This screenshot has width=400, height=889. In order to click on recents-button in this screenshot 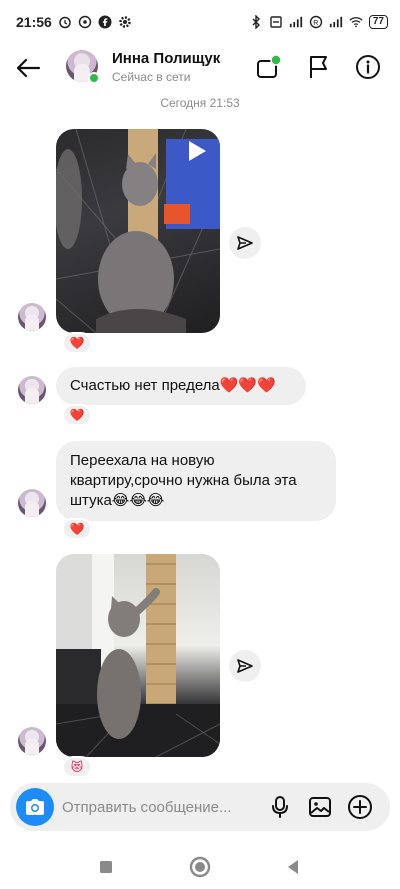, I will do `click(106, 867)`.